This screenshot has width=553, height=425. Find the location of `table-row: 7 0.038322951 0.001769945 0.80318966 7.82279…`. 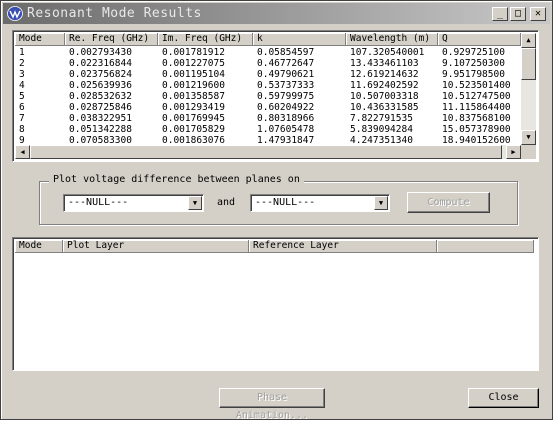

table-row: 7 0.038322951 0.001769945 0.80318966 7.82279… is located at coordinates (266, 118).